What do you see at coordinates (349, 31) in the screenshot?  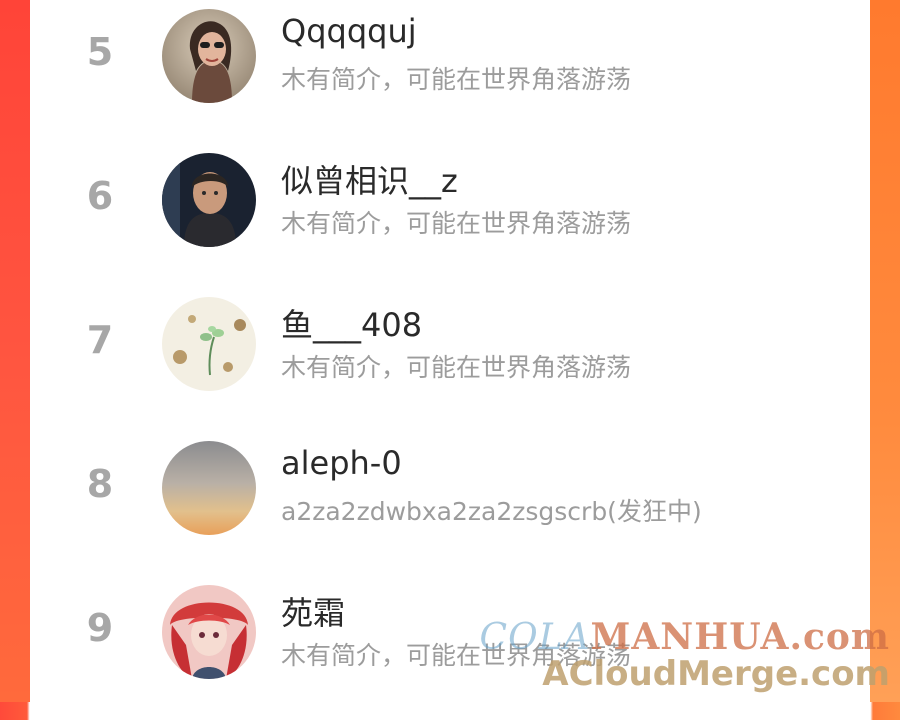 I see `user-name: Qqqqquj` at bounding box center [349, 31].